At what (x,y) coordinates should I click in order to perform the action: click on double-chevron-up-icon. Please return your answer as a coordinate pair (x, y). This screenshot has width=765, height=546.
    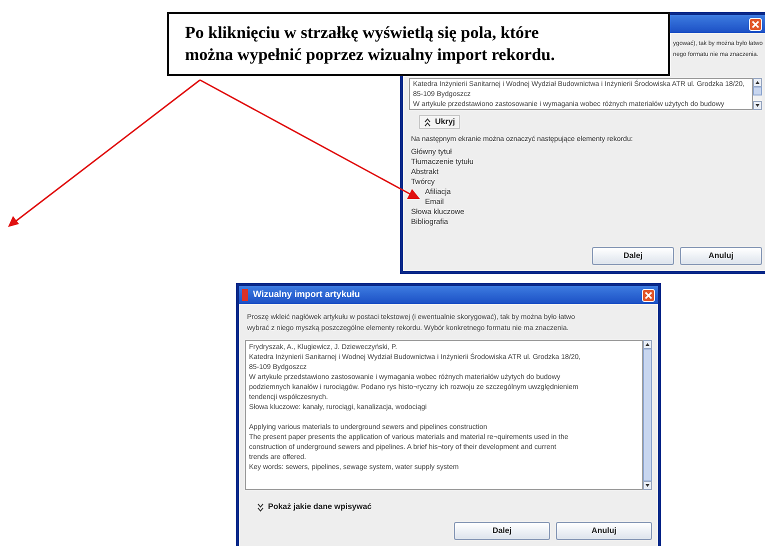
    Looking at the image, I should click on (427, 122).